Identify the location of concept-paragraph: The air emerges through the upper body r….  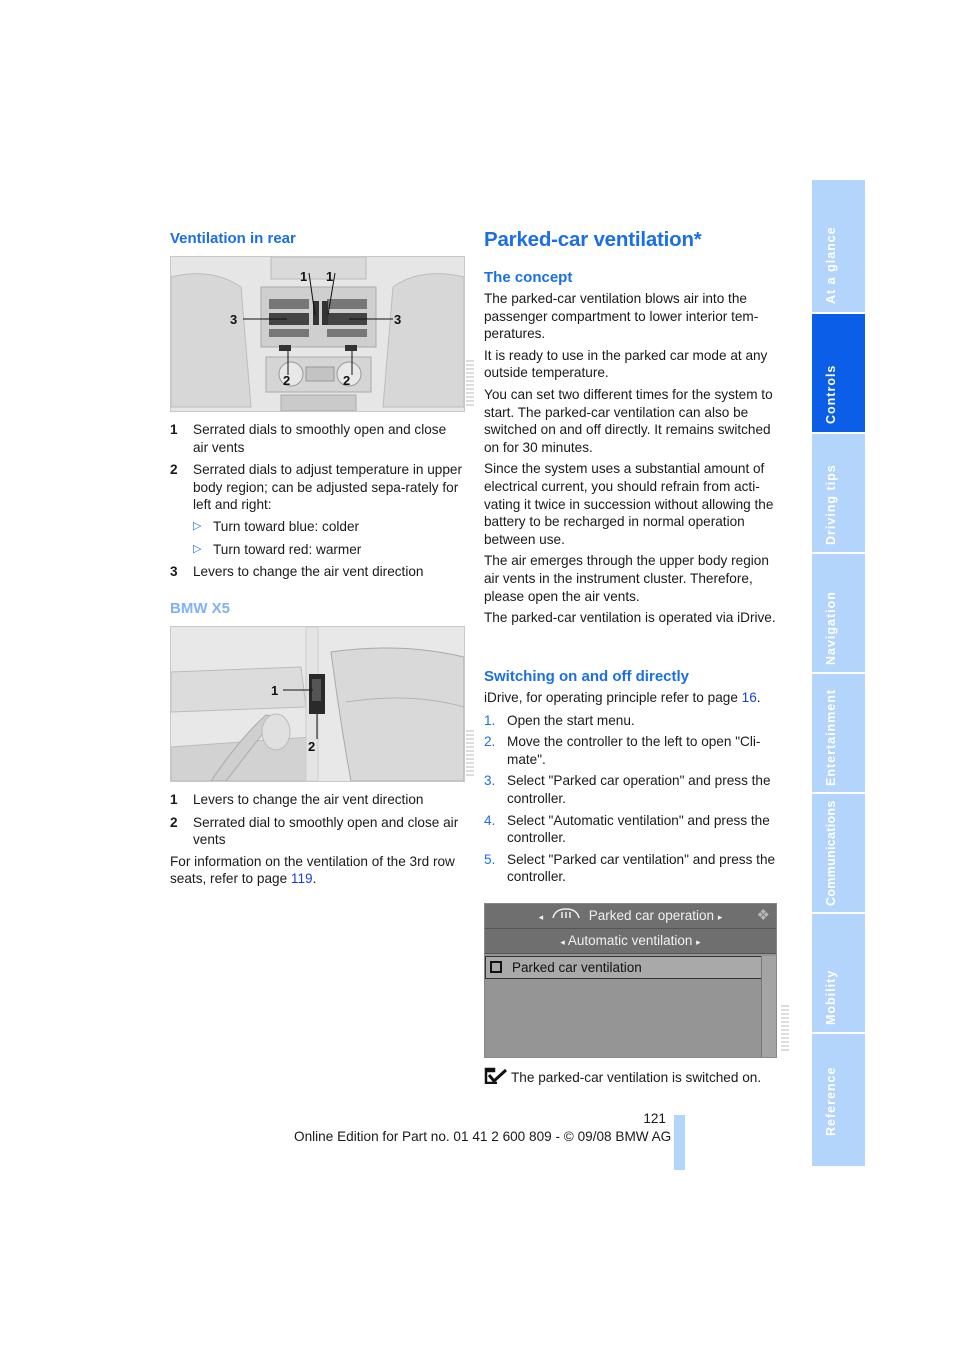
(626, 578).